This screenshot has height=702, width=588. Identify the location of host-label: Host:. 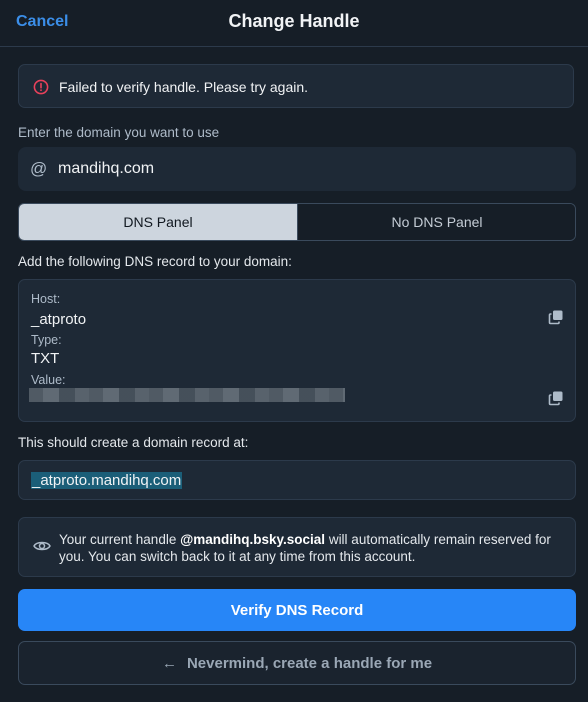
(46, 299).